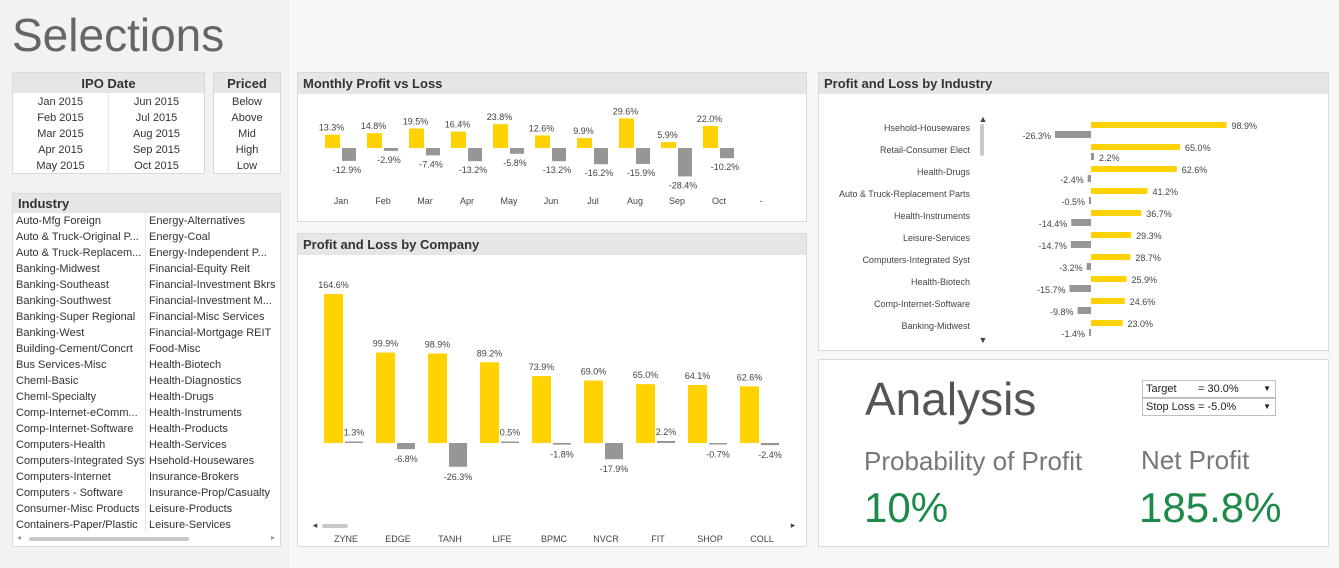  Describe the element at coordinates (510, 433) in the screenshot. I see `loss-label: 0.5%` at that location.